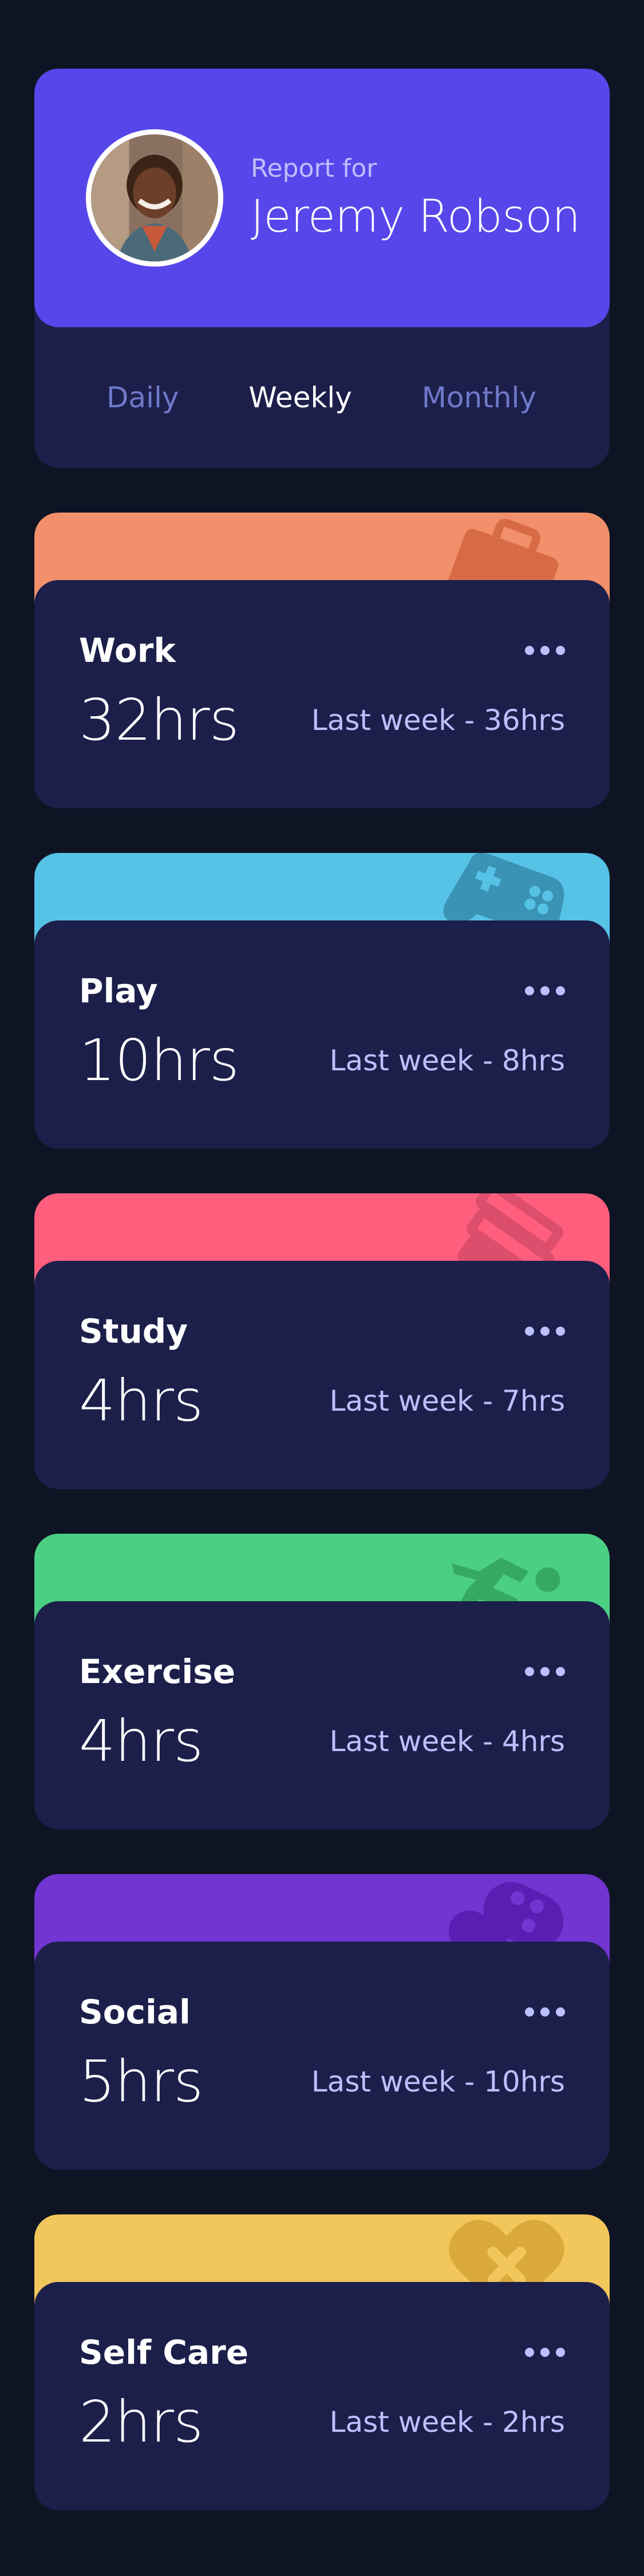 The width and height of the screenshot is (644, 2576). I want to click on activity-title: Work, so click(127, 650).